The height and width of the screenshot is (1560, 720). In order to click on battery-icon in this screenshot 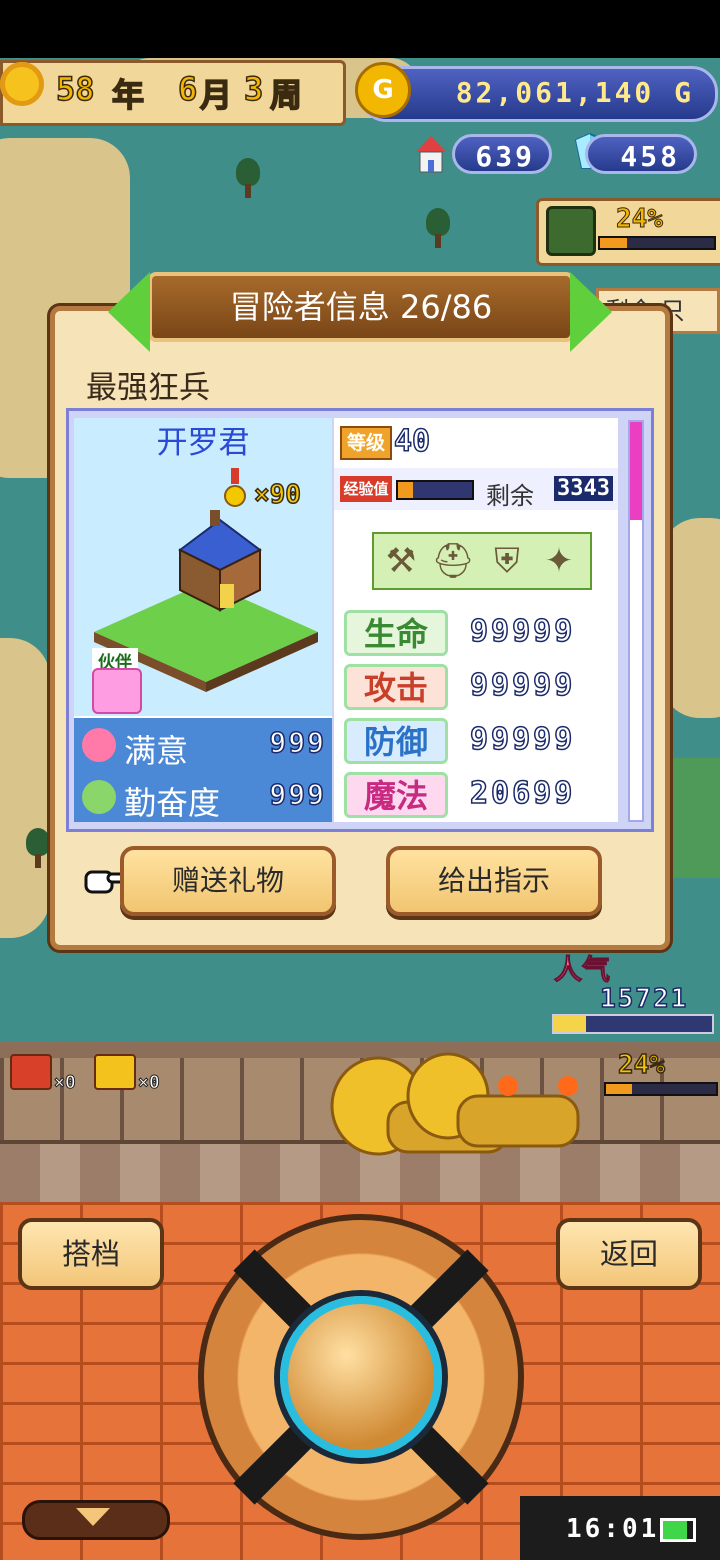, I will do `click(678, 1530)`.